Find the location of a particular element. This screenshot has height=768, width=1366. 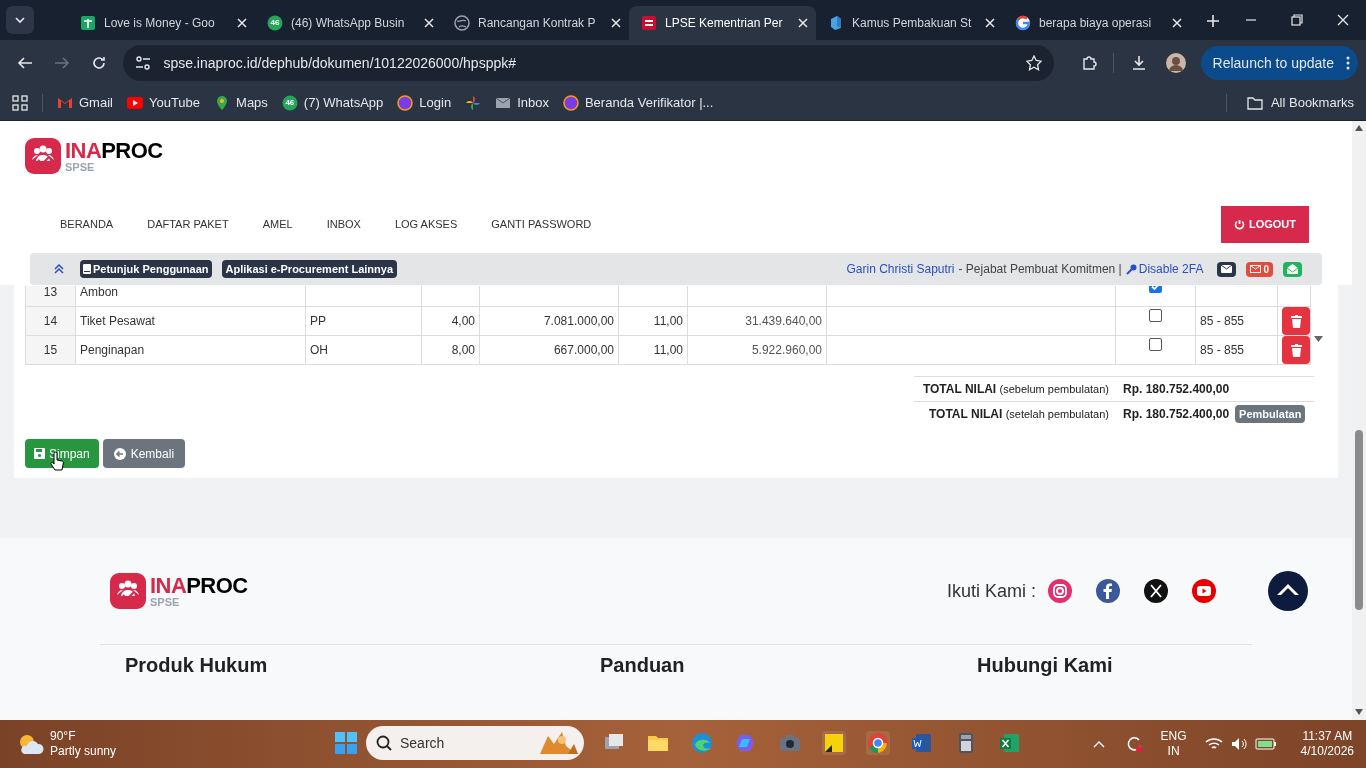

play-icon is located at coordinates (1204, 591).